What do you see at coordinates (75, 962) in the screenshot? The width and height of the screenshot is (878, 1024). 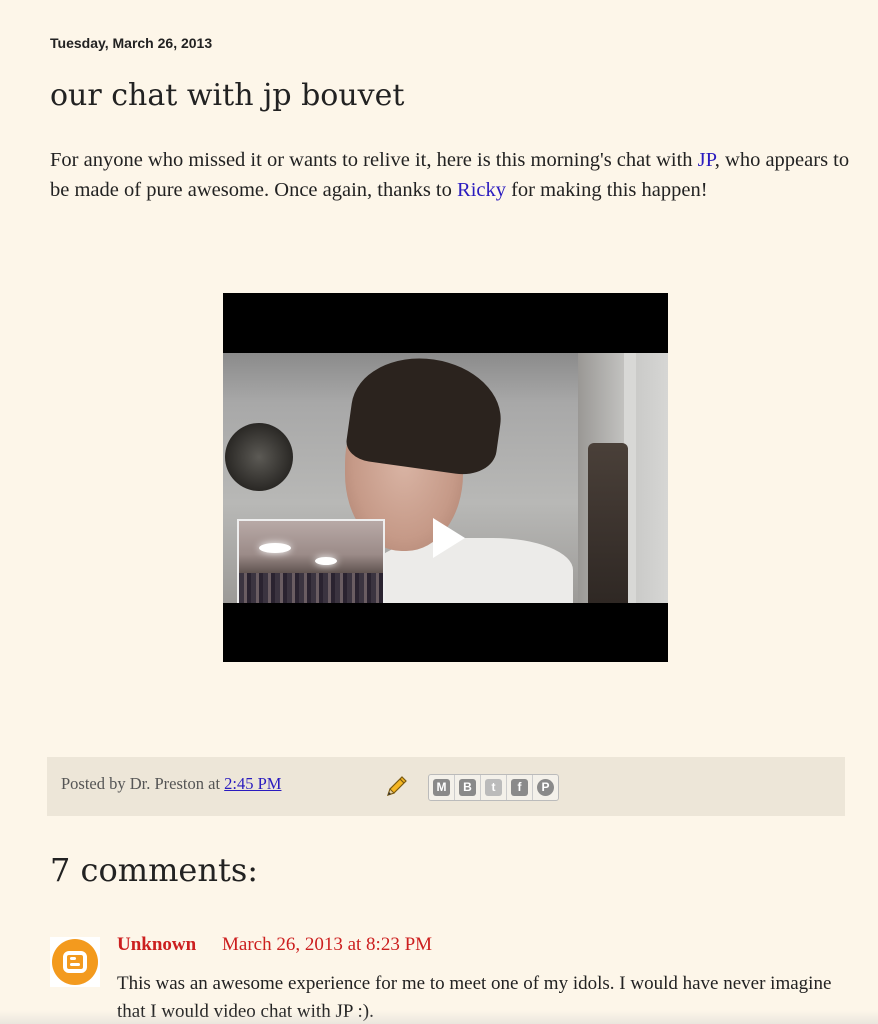 I see `blogger-avatar-icon` at bounding box center [75, 962].